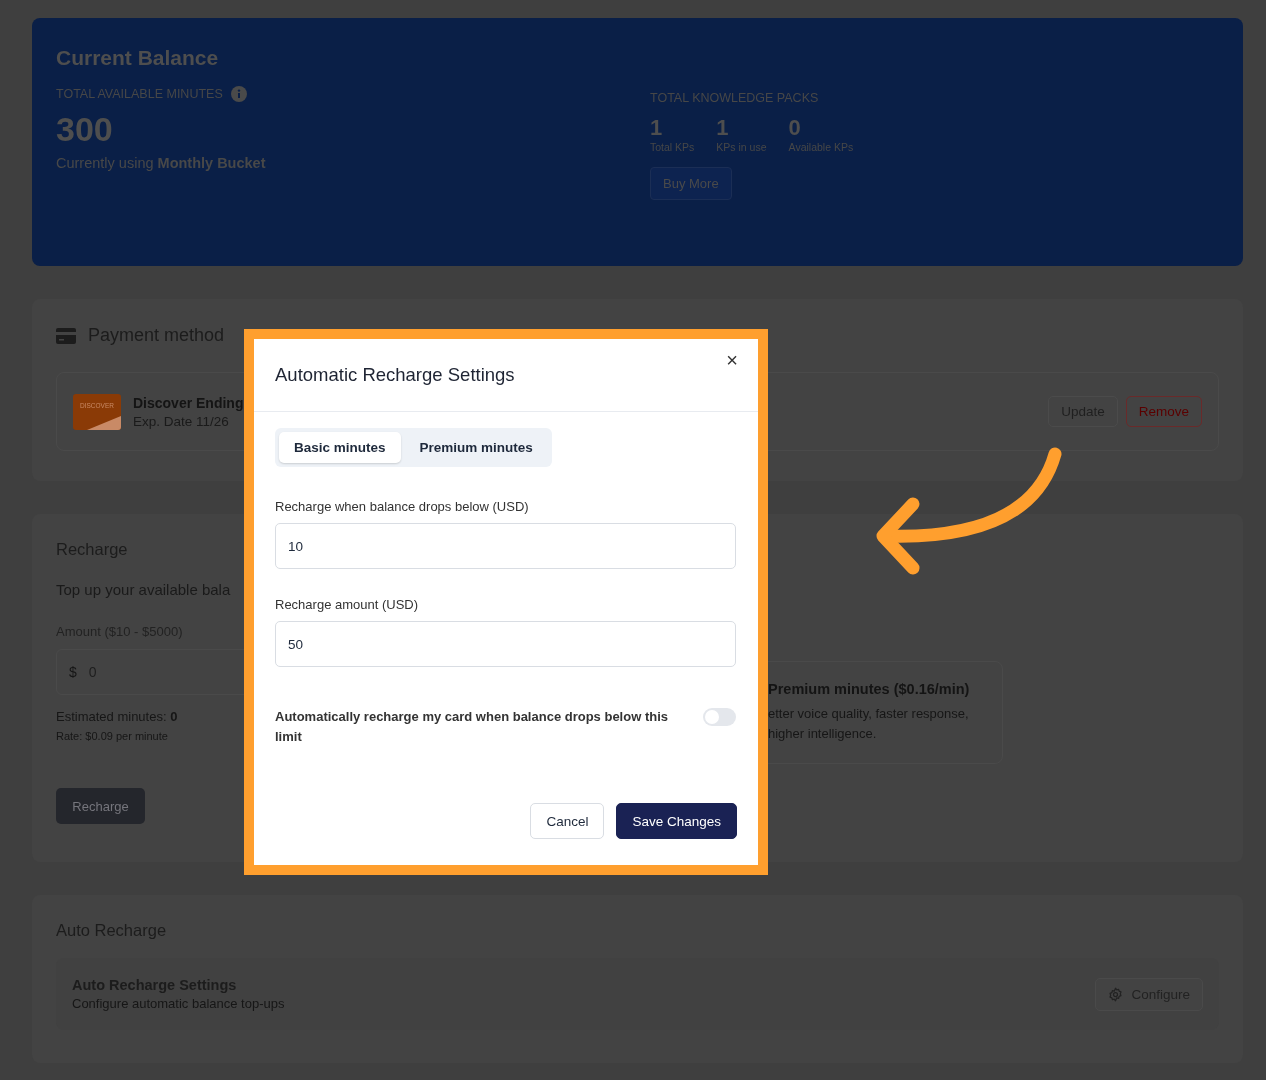 The image size is (1266, 1080). I want to click on input-field: 50, so click(505, 644).